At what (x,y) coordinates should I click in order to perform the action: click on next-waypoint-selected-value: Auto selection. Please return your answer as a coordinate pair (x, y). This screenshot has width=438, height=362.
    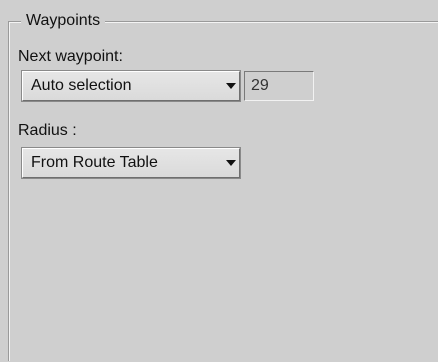
    Looking at the image, I should click on (81, 85).